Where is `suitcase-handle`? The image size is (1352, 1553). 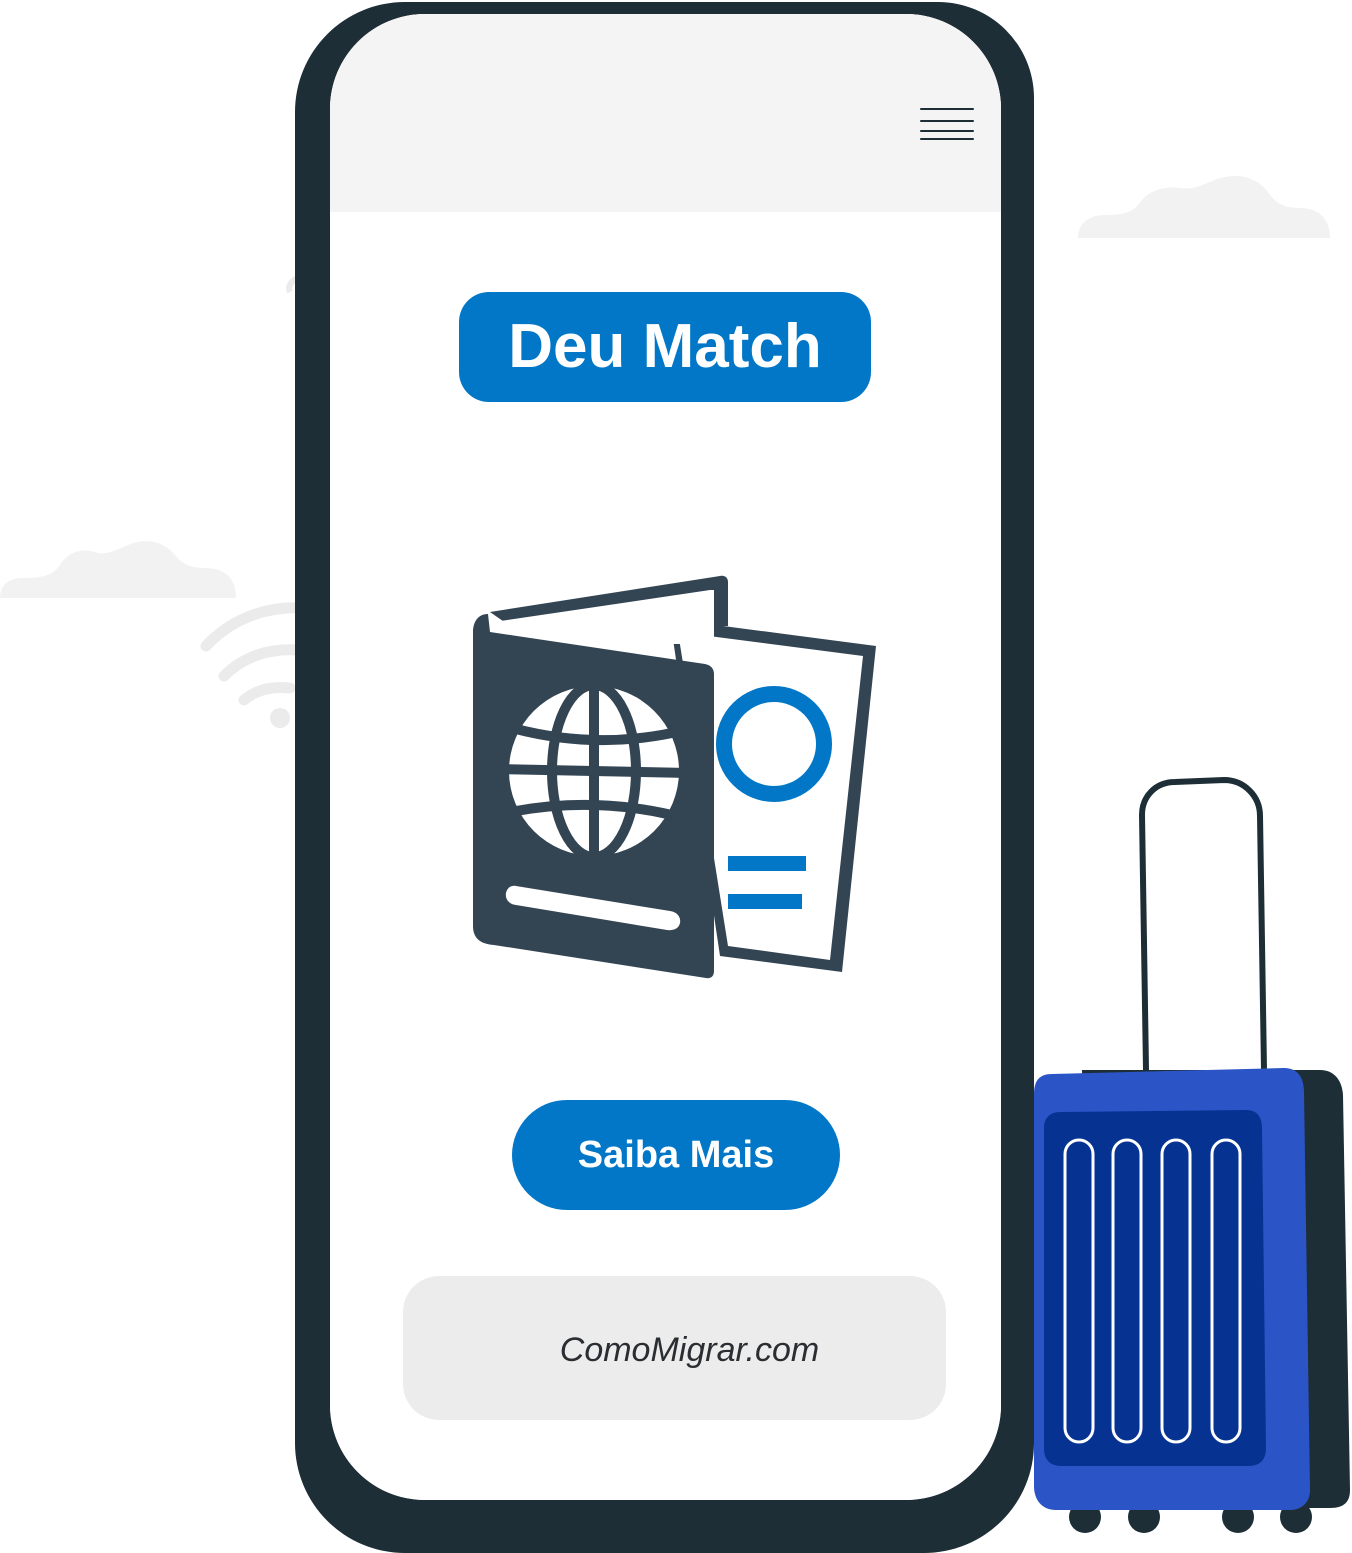 suitcase-handle is located at coordinates (1202, 923).